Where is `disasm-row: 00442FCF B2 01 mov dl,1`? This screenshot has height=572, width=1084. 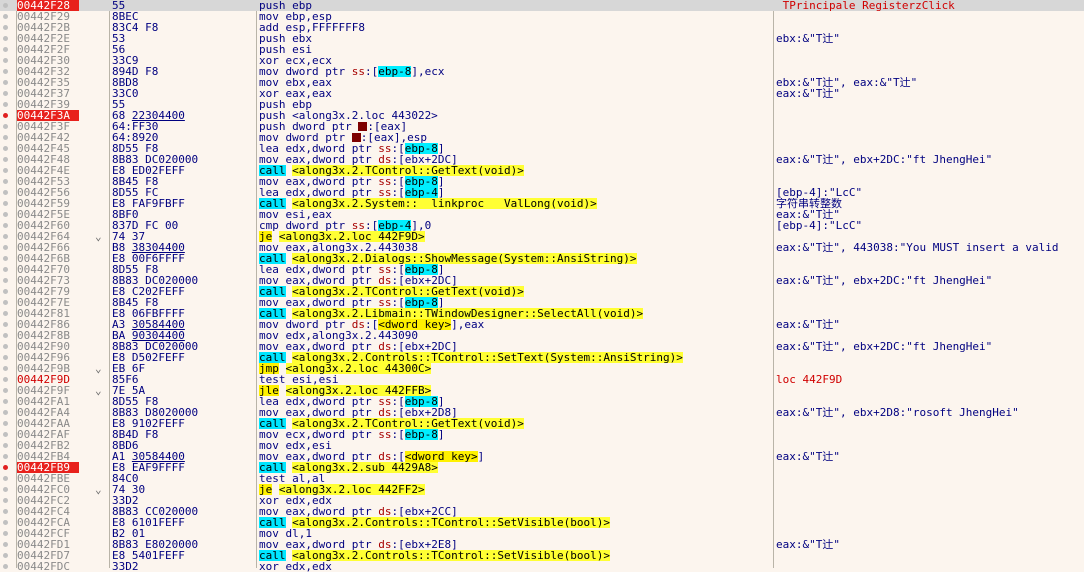
disasm-row: 00442FCF B2 01 mov dl,1 is located at coordinates (542, 533).